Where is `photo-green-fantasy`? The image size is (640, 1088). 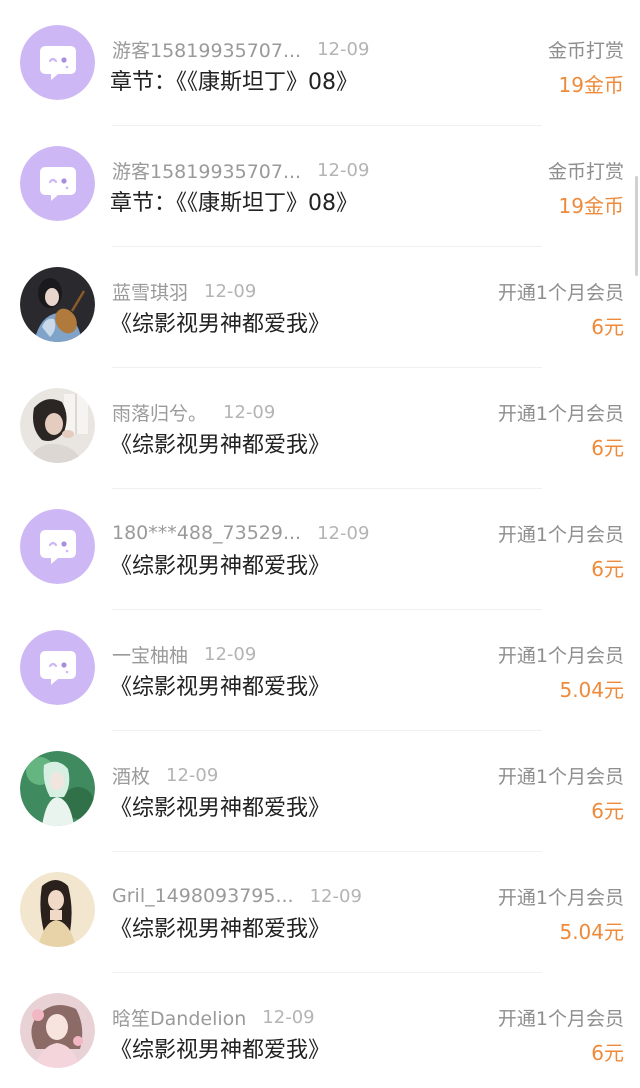 photo-green-fantasy is located at coordinates (57, 788).